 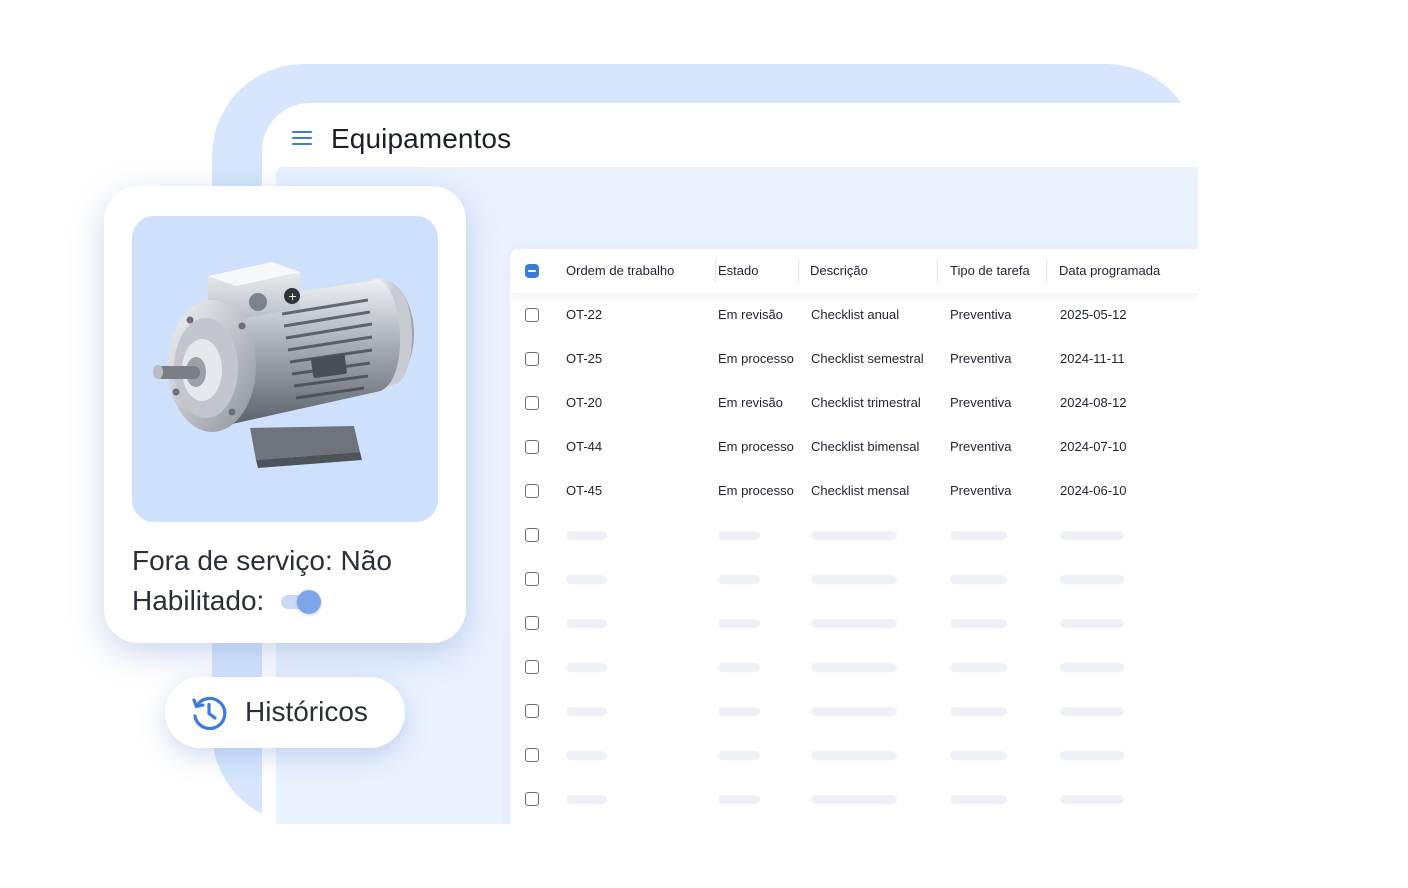 I want to click on select-all-checkbox, so click(x=532, y=271).